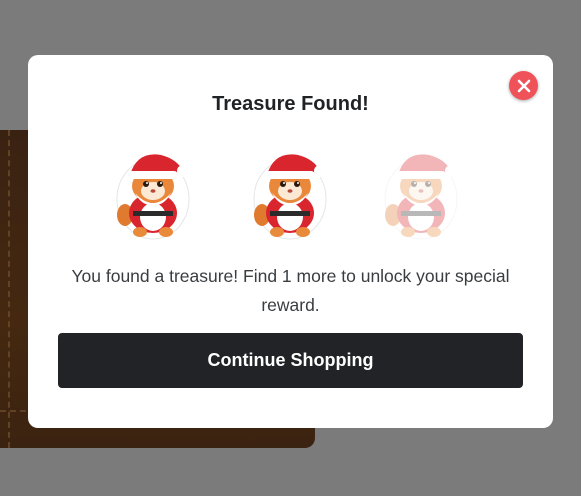  I want to click on close-icon, so click(523, 85).